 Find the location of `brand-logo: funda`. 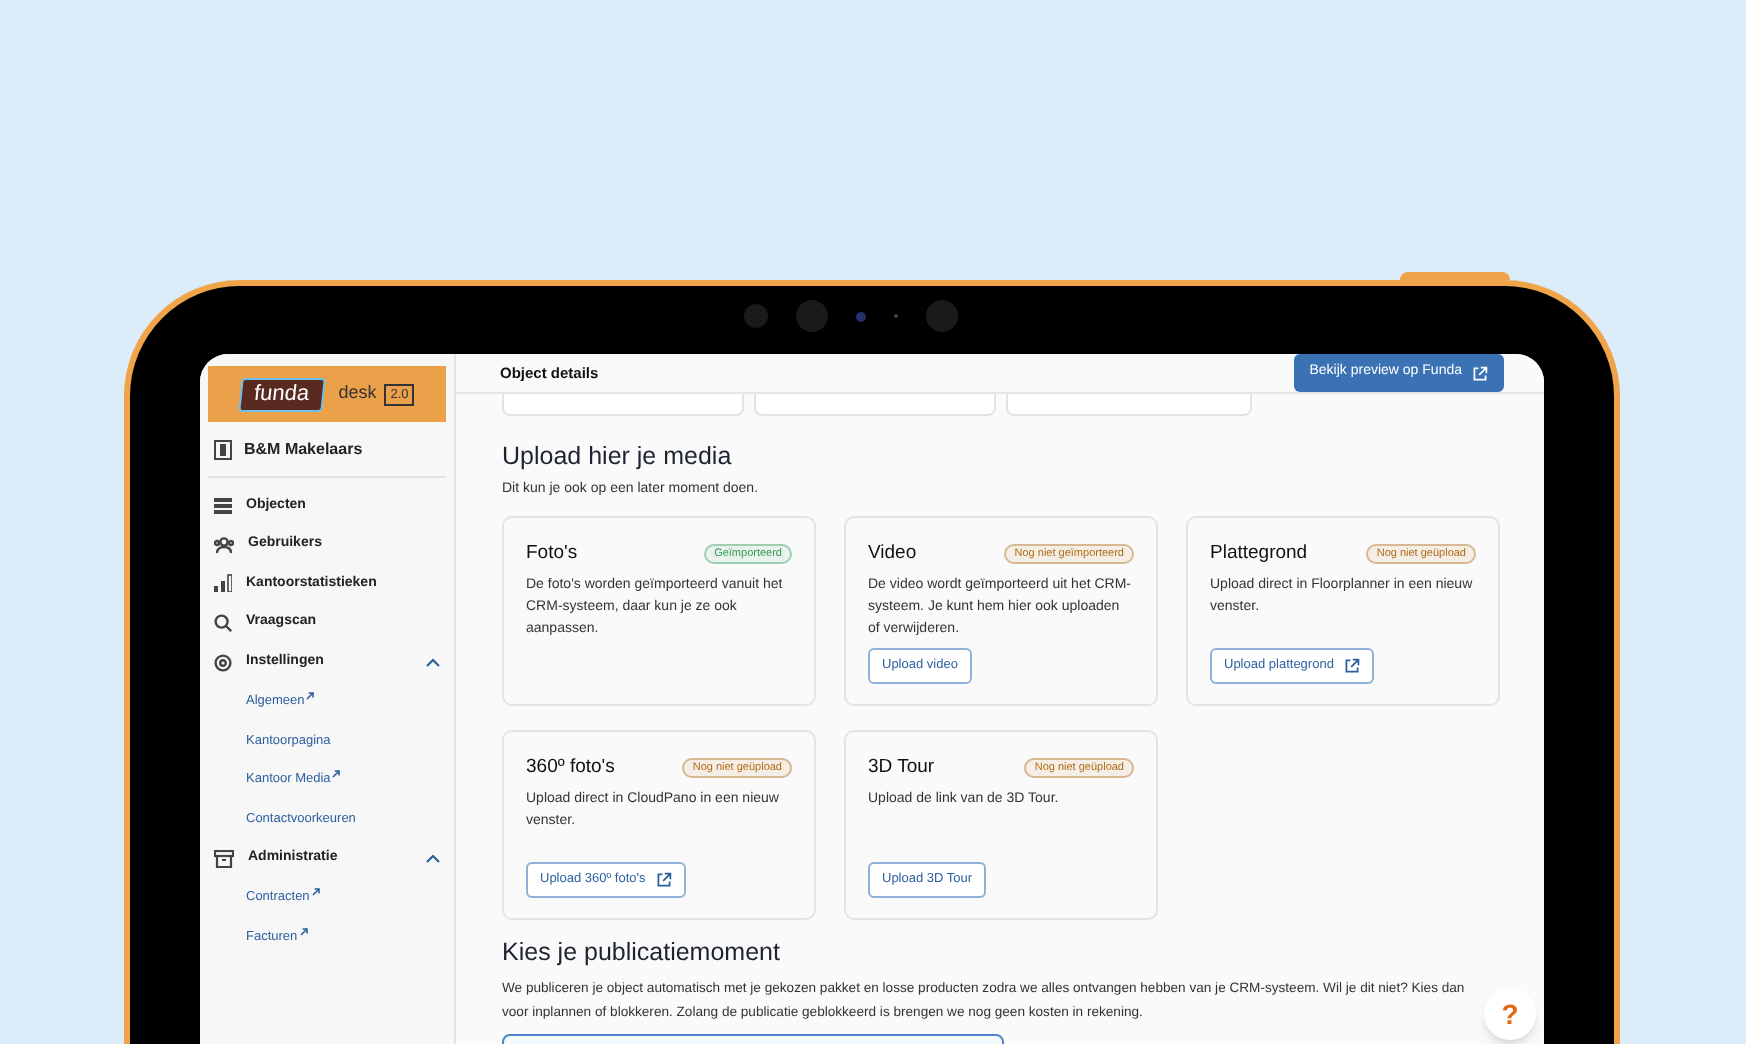

brand-logo: funda is located at coordinates (281, 394).